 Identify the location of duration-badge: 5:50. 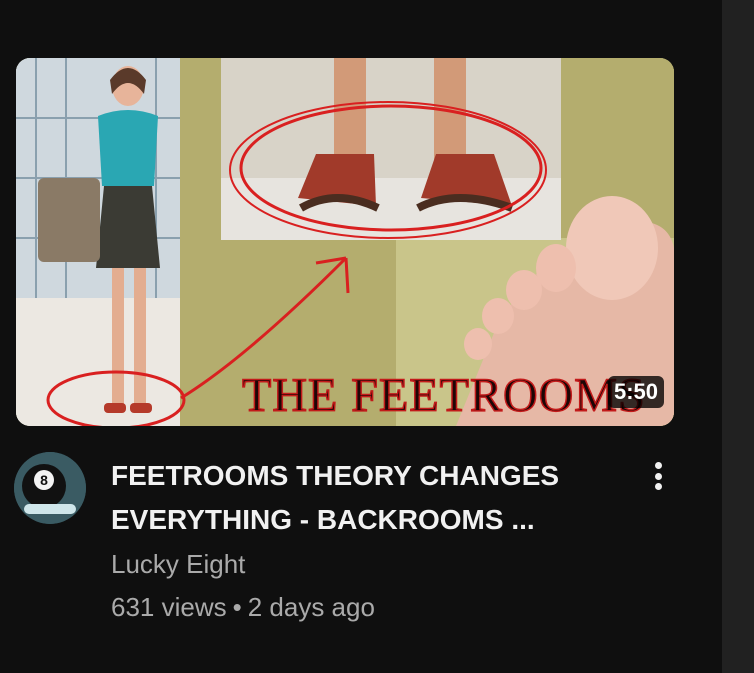
(635, 392).